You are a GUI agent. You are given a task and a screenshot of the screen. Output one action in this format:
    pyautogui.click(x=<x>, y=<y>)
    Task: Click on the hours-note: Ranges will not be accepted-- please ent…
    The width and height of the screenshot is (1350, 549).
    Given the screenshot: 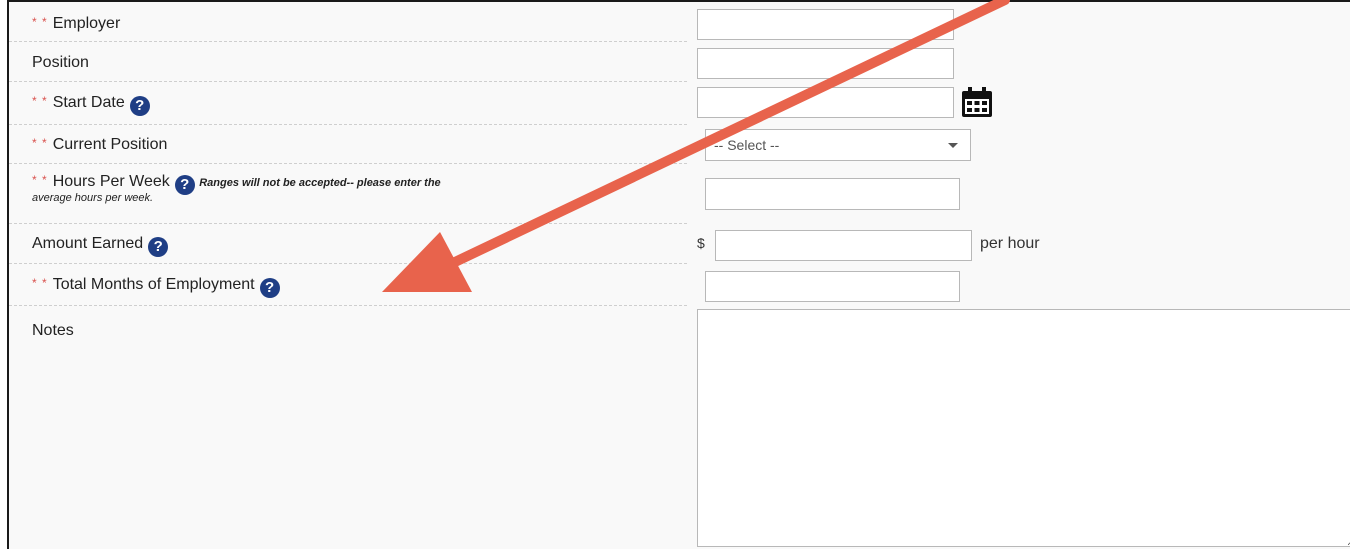 What is the action you would take?
    pyautogui.click(x=320, y=183)
    